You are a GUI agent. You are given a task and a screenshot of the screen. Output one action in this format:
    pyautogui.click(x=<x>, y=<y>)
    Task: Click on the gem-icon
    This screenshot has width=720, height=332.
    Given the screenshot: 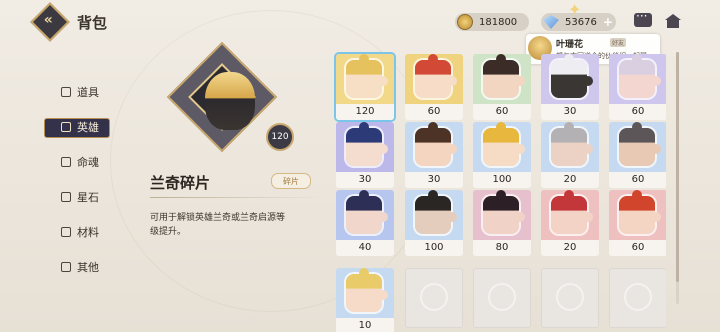 What is the action you would take?
    pyautogui.click(x=551, y=22)
    